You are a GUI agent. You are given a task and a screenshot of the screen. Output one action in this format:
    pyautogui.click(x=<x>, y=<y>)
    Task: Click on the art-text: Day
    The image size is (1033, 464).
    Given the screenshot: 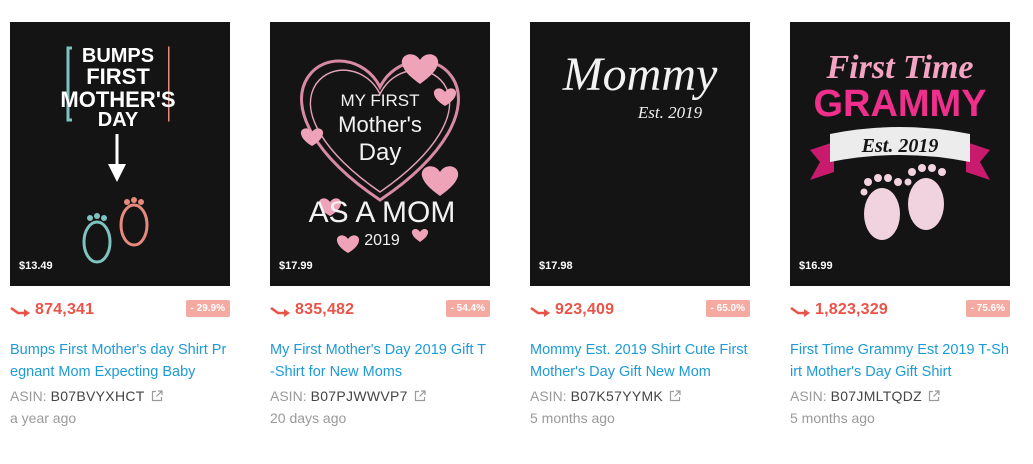 What is the action you would take?
    pyautogui.click(x=380, y=152)
    